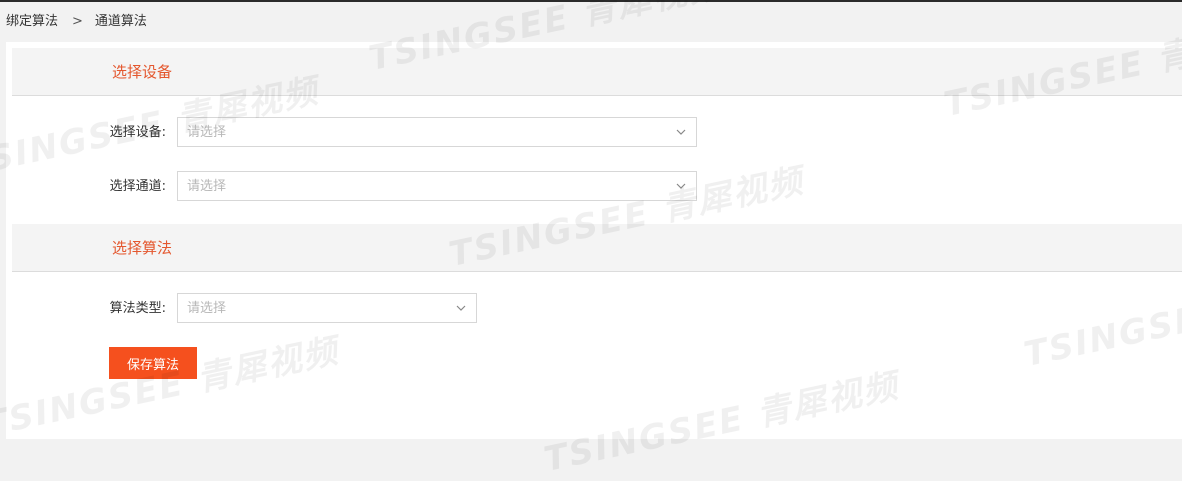  What do you see at coordinates (120, 21) in the screenshot?
I see `breadcrumb-current: 通道算法` at bounding box center [120, 21].